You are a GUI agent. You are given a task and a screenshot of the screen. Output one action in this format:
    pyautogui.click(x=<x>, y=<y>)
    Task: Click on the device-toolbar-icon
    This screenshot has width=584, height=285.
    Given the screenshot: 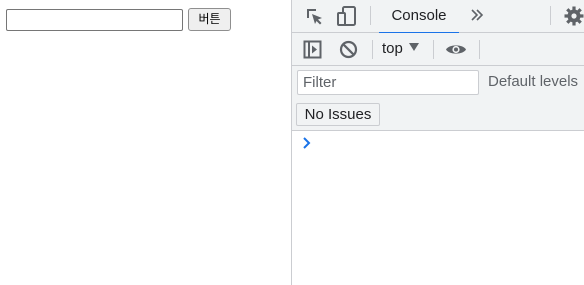 What is the action you would take?
    pyautogui.click(x=347, y=16)
    